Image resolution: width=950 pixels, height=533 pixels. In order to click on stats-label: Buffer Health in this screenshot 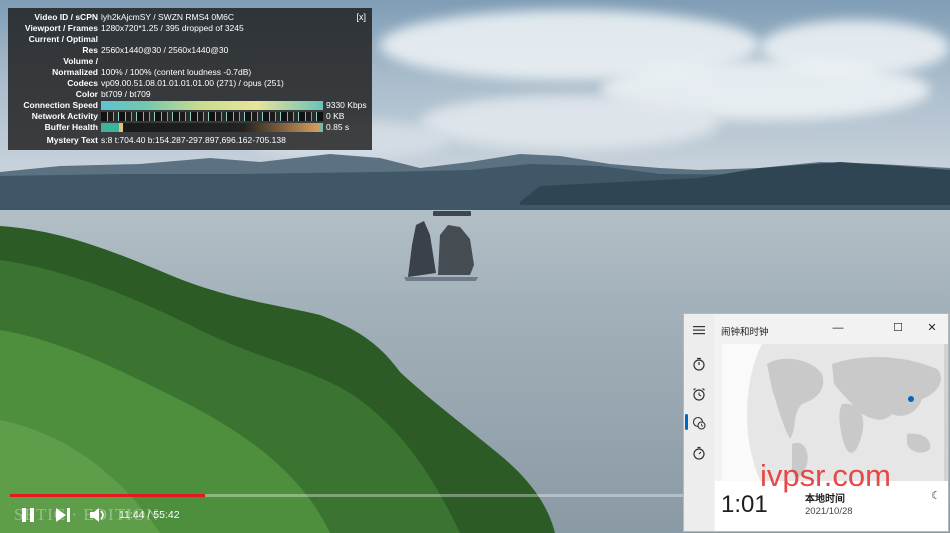, I will do `click(71, 127)`.